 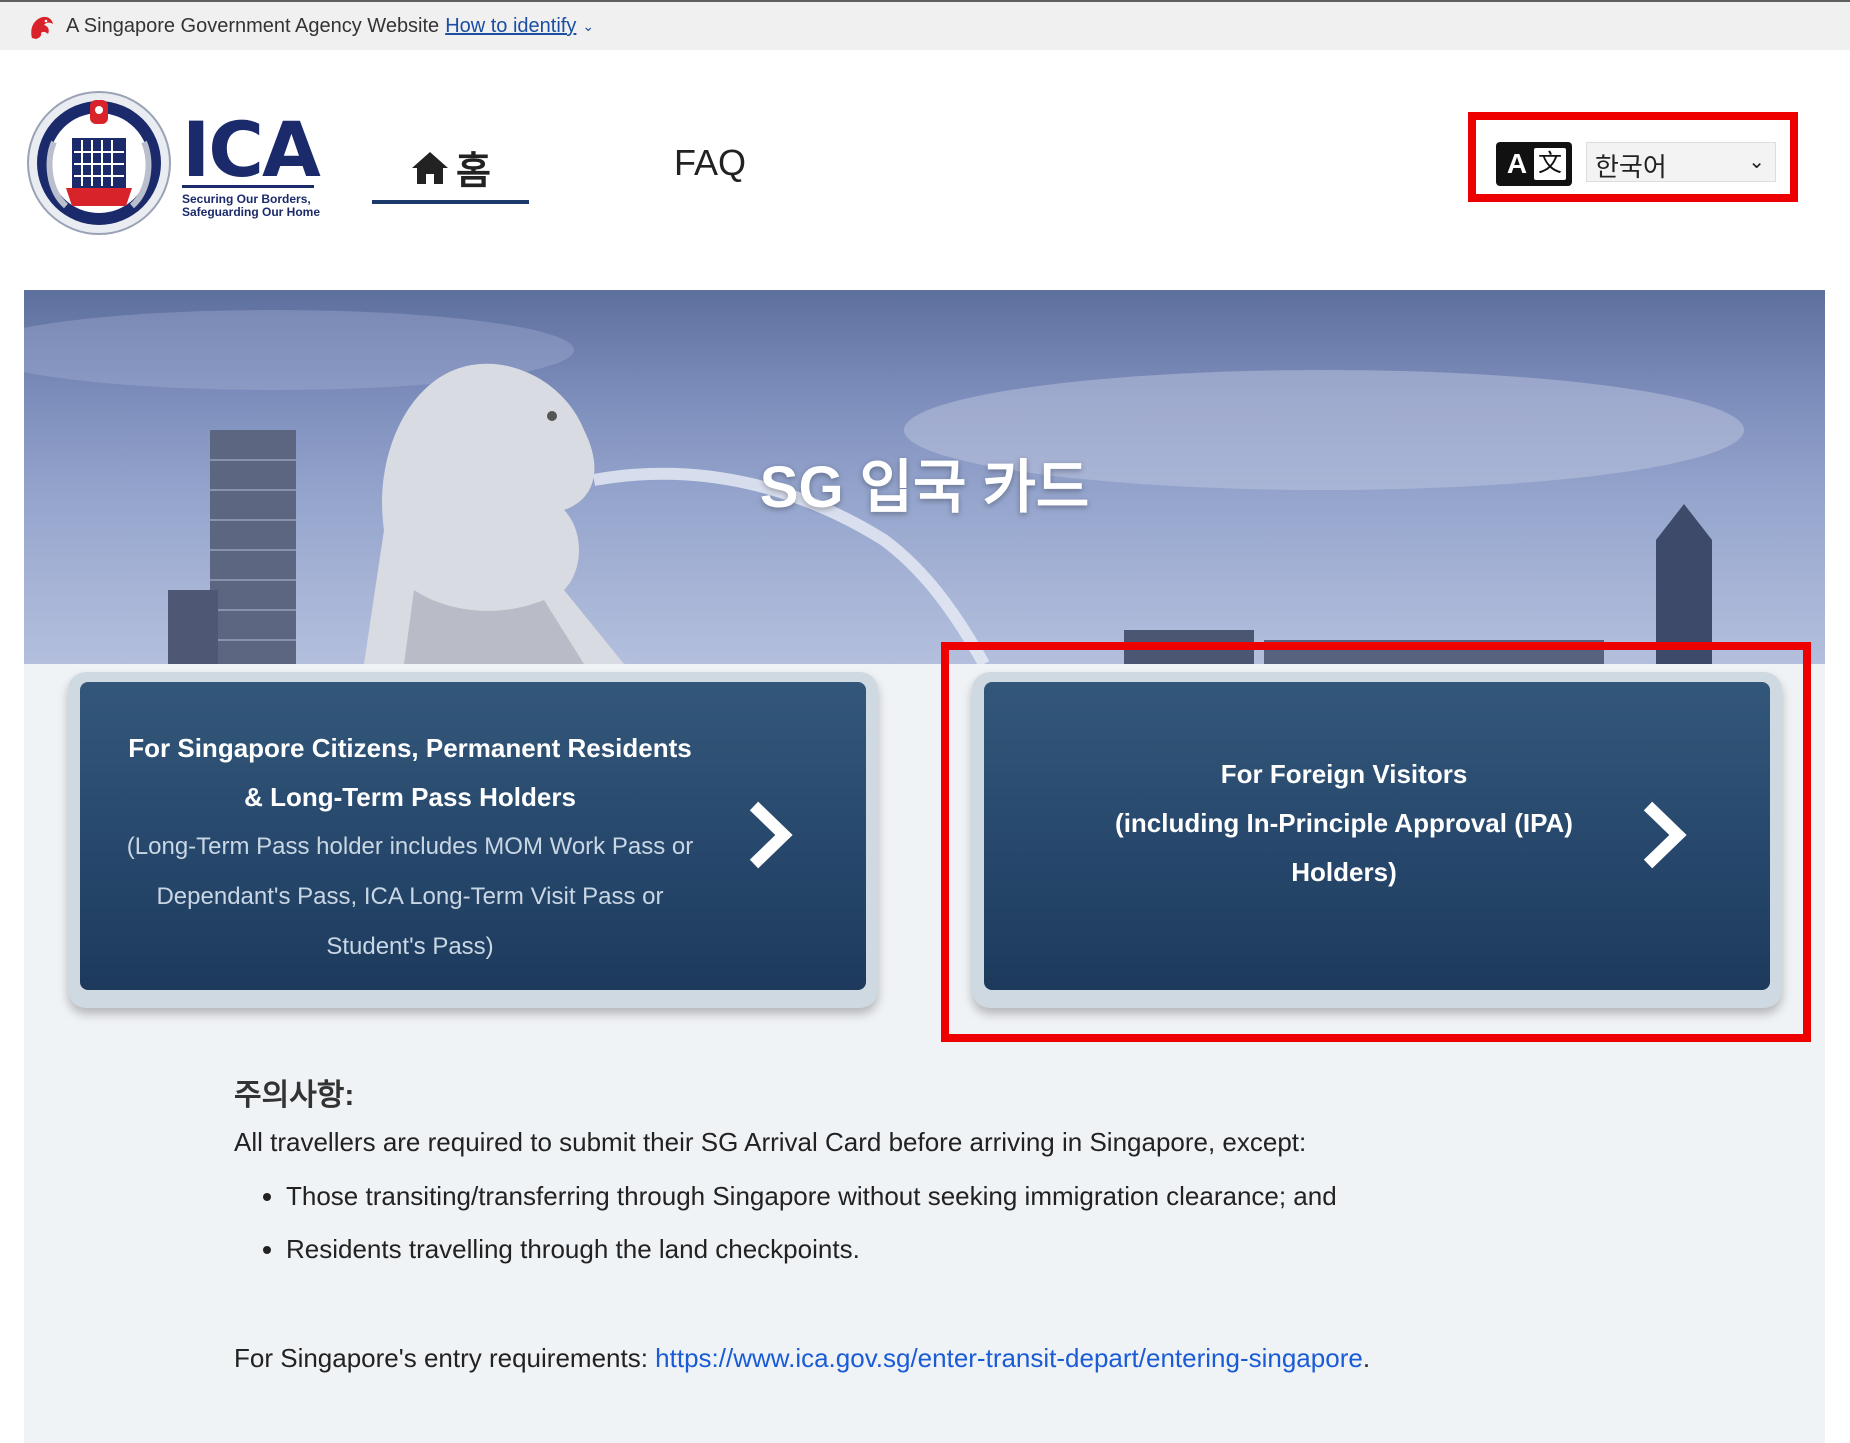 What do you see at coordinates (1366, 1358) in the screenshot?
I see `entry-requirements-period: .` at bounding box center [1366, 1358].